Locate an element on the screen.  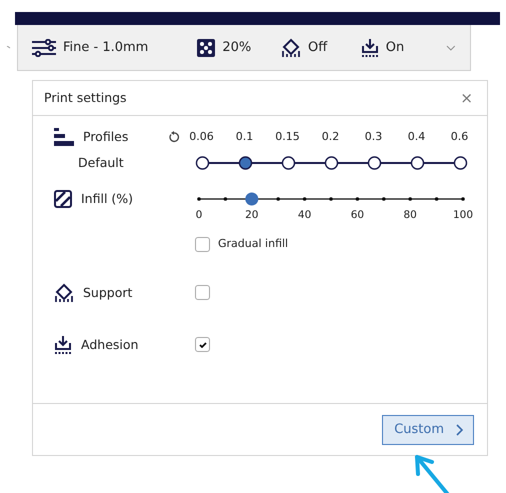
check-icon is located at coordinates (202, 345).